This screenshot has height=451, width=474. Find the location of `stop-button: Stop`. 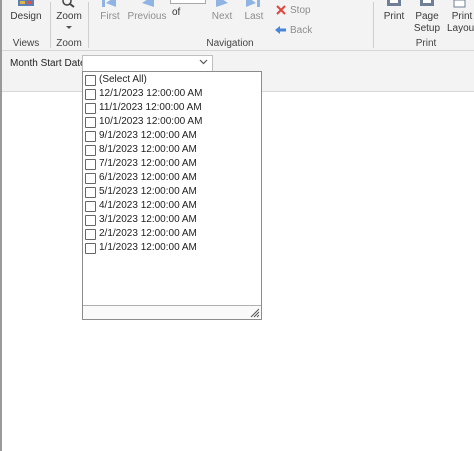

stop-button: Stop is located at coordinates (296, 11).